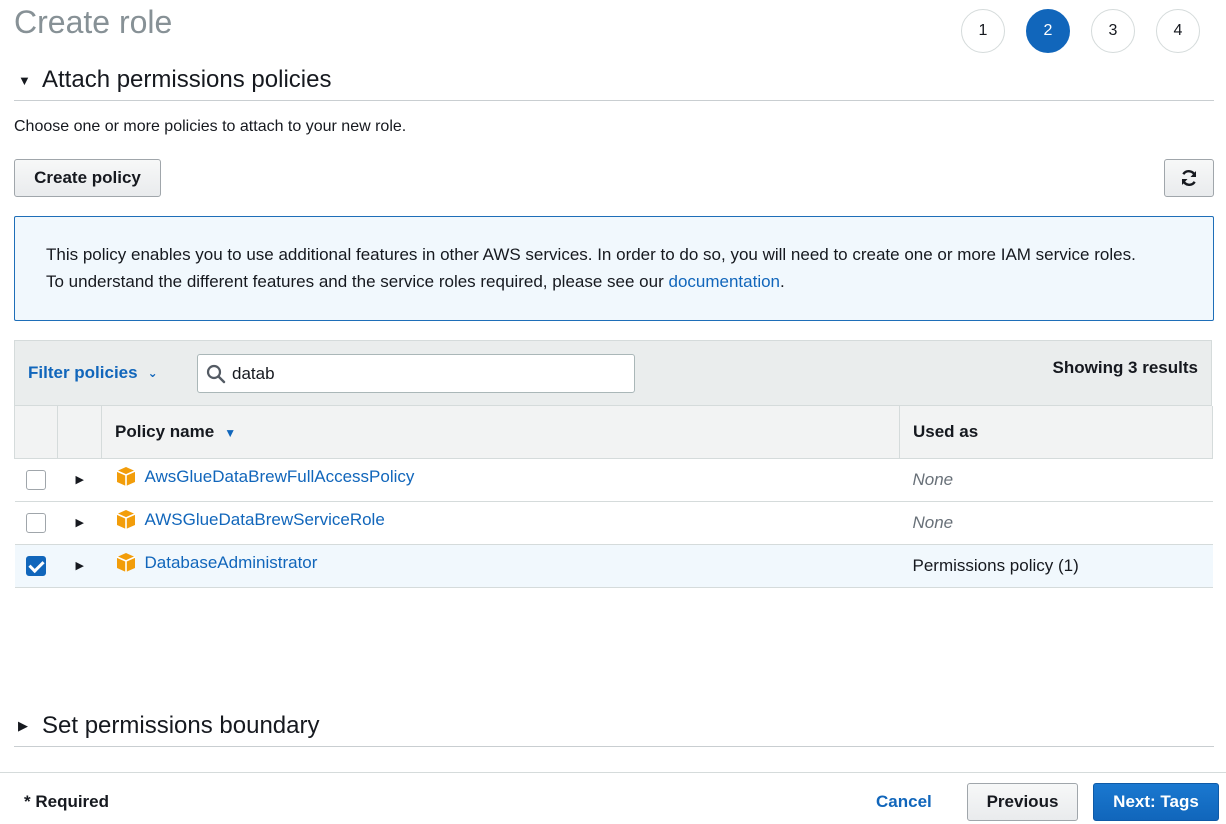  I want to click on policy-link: DatabaseAdministrator, so click(216, 563).